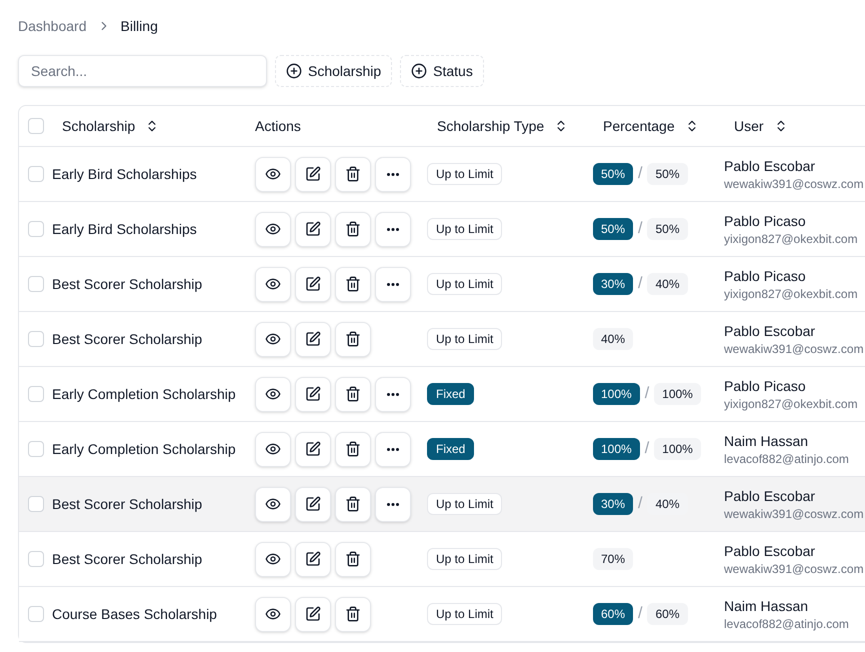 The image size is (865, 652). What do you see at coordinates (139, 26) in the screenshot?
I see `breadcrumb-link: Billing` at bounding box center [139, 26].